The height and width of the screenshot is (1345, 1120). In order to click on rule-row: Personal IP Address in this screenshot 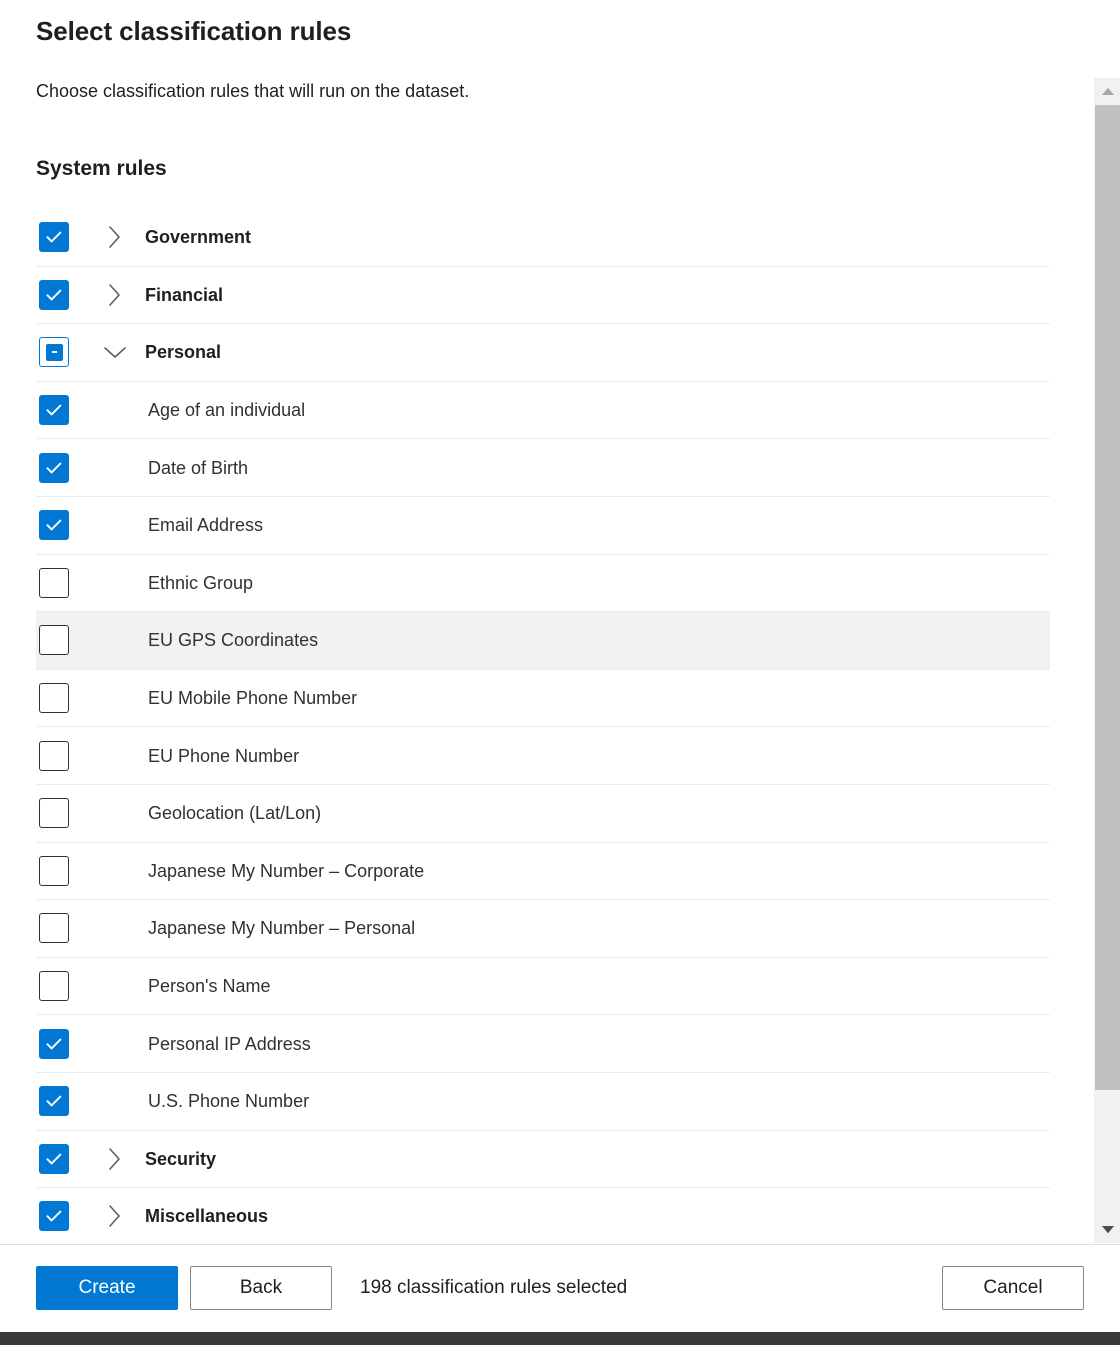, I will do `click(543, 1044)`.